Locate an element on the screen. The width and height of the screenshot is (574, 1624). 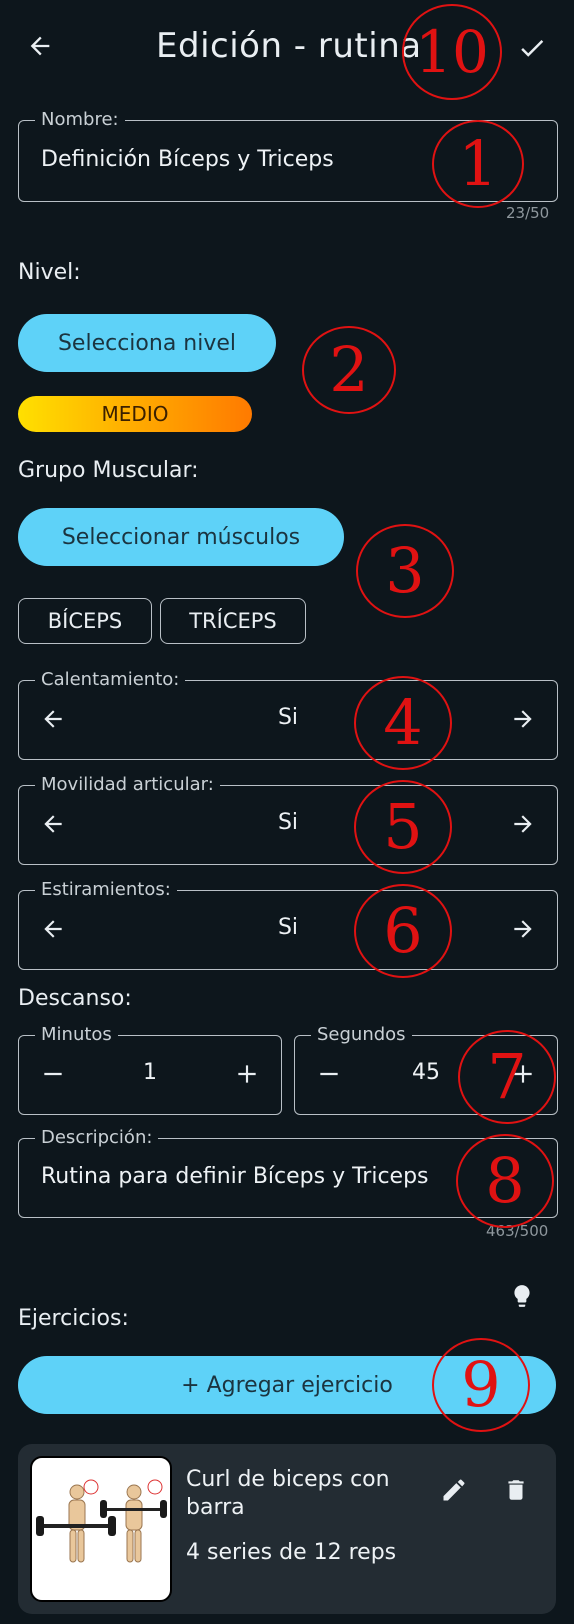
check-icon is located at coordinates (532, 48).